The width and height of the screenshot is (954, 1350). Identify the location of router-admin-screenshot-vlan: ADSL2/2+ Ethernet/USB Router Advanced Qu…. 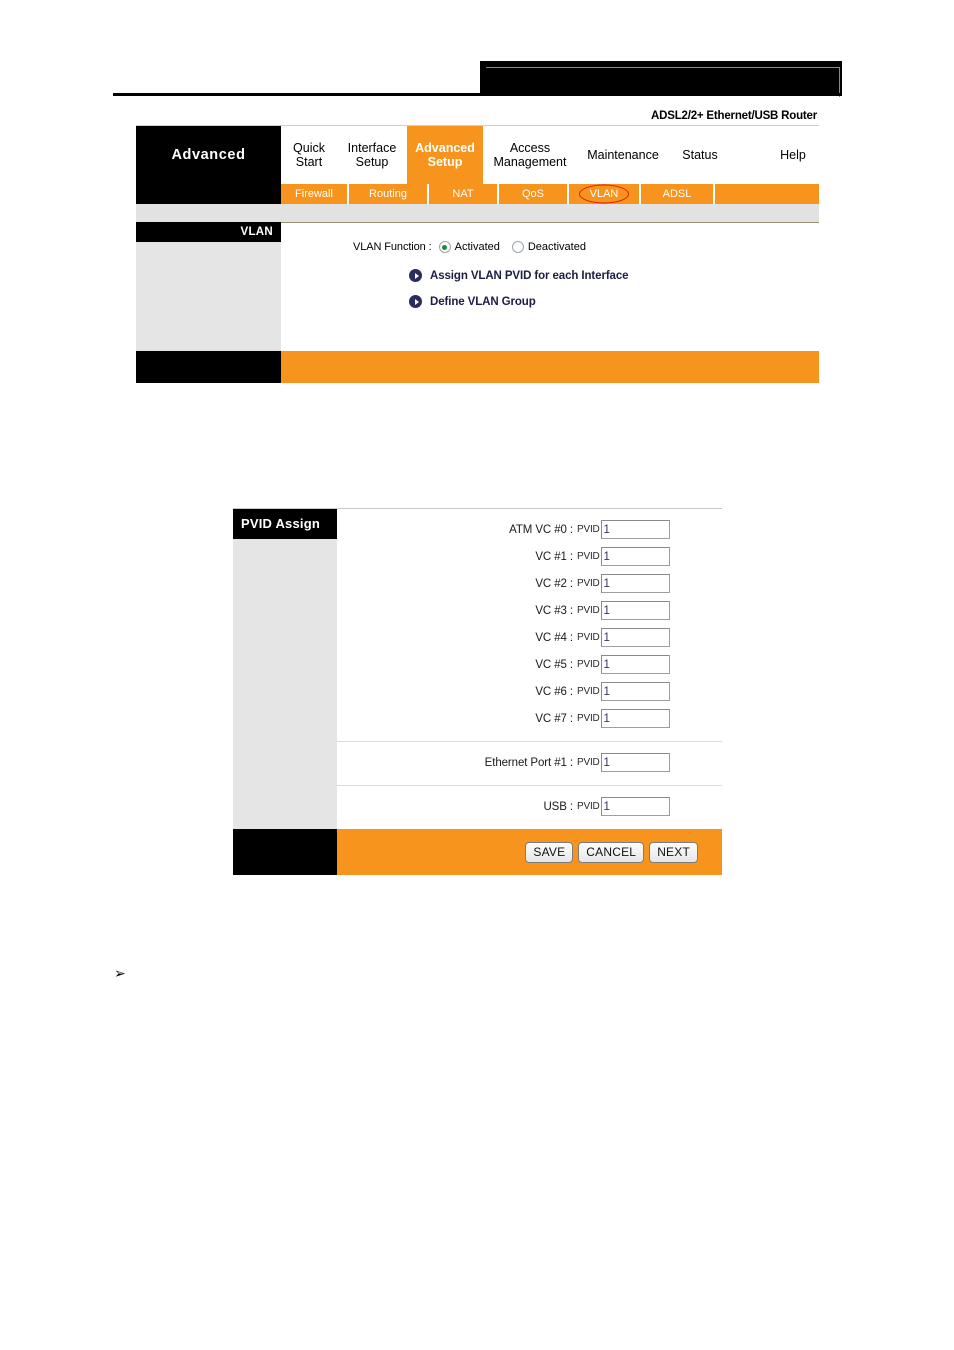
(477, 245).